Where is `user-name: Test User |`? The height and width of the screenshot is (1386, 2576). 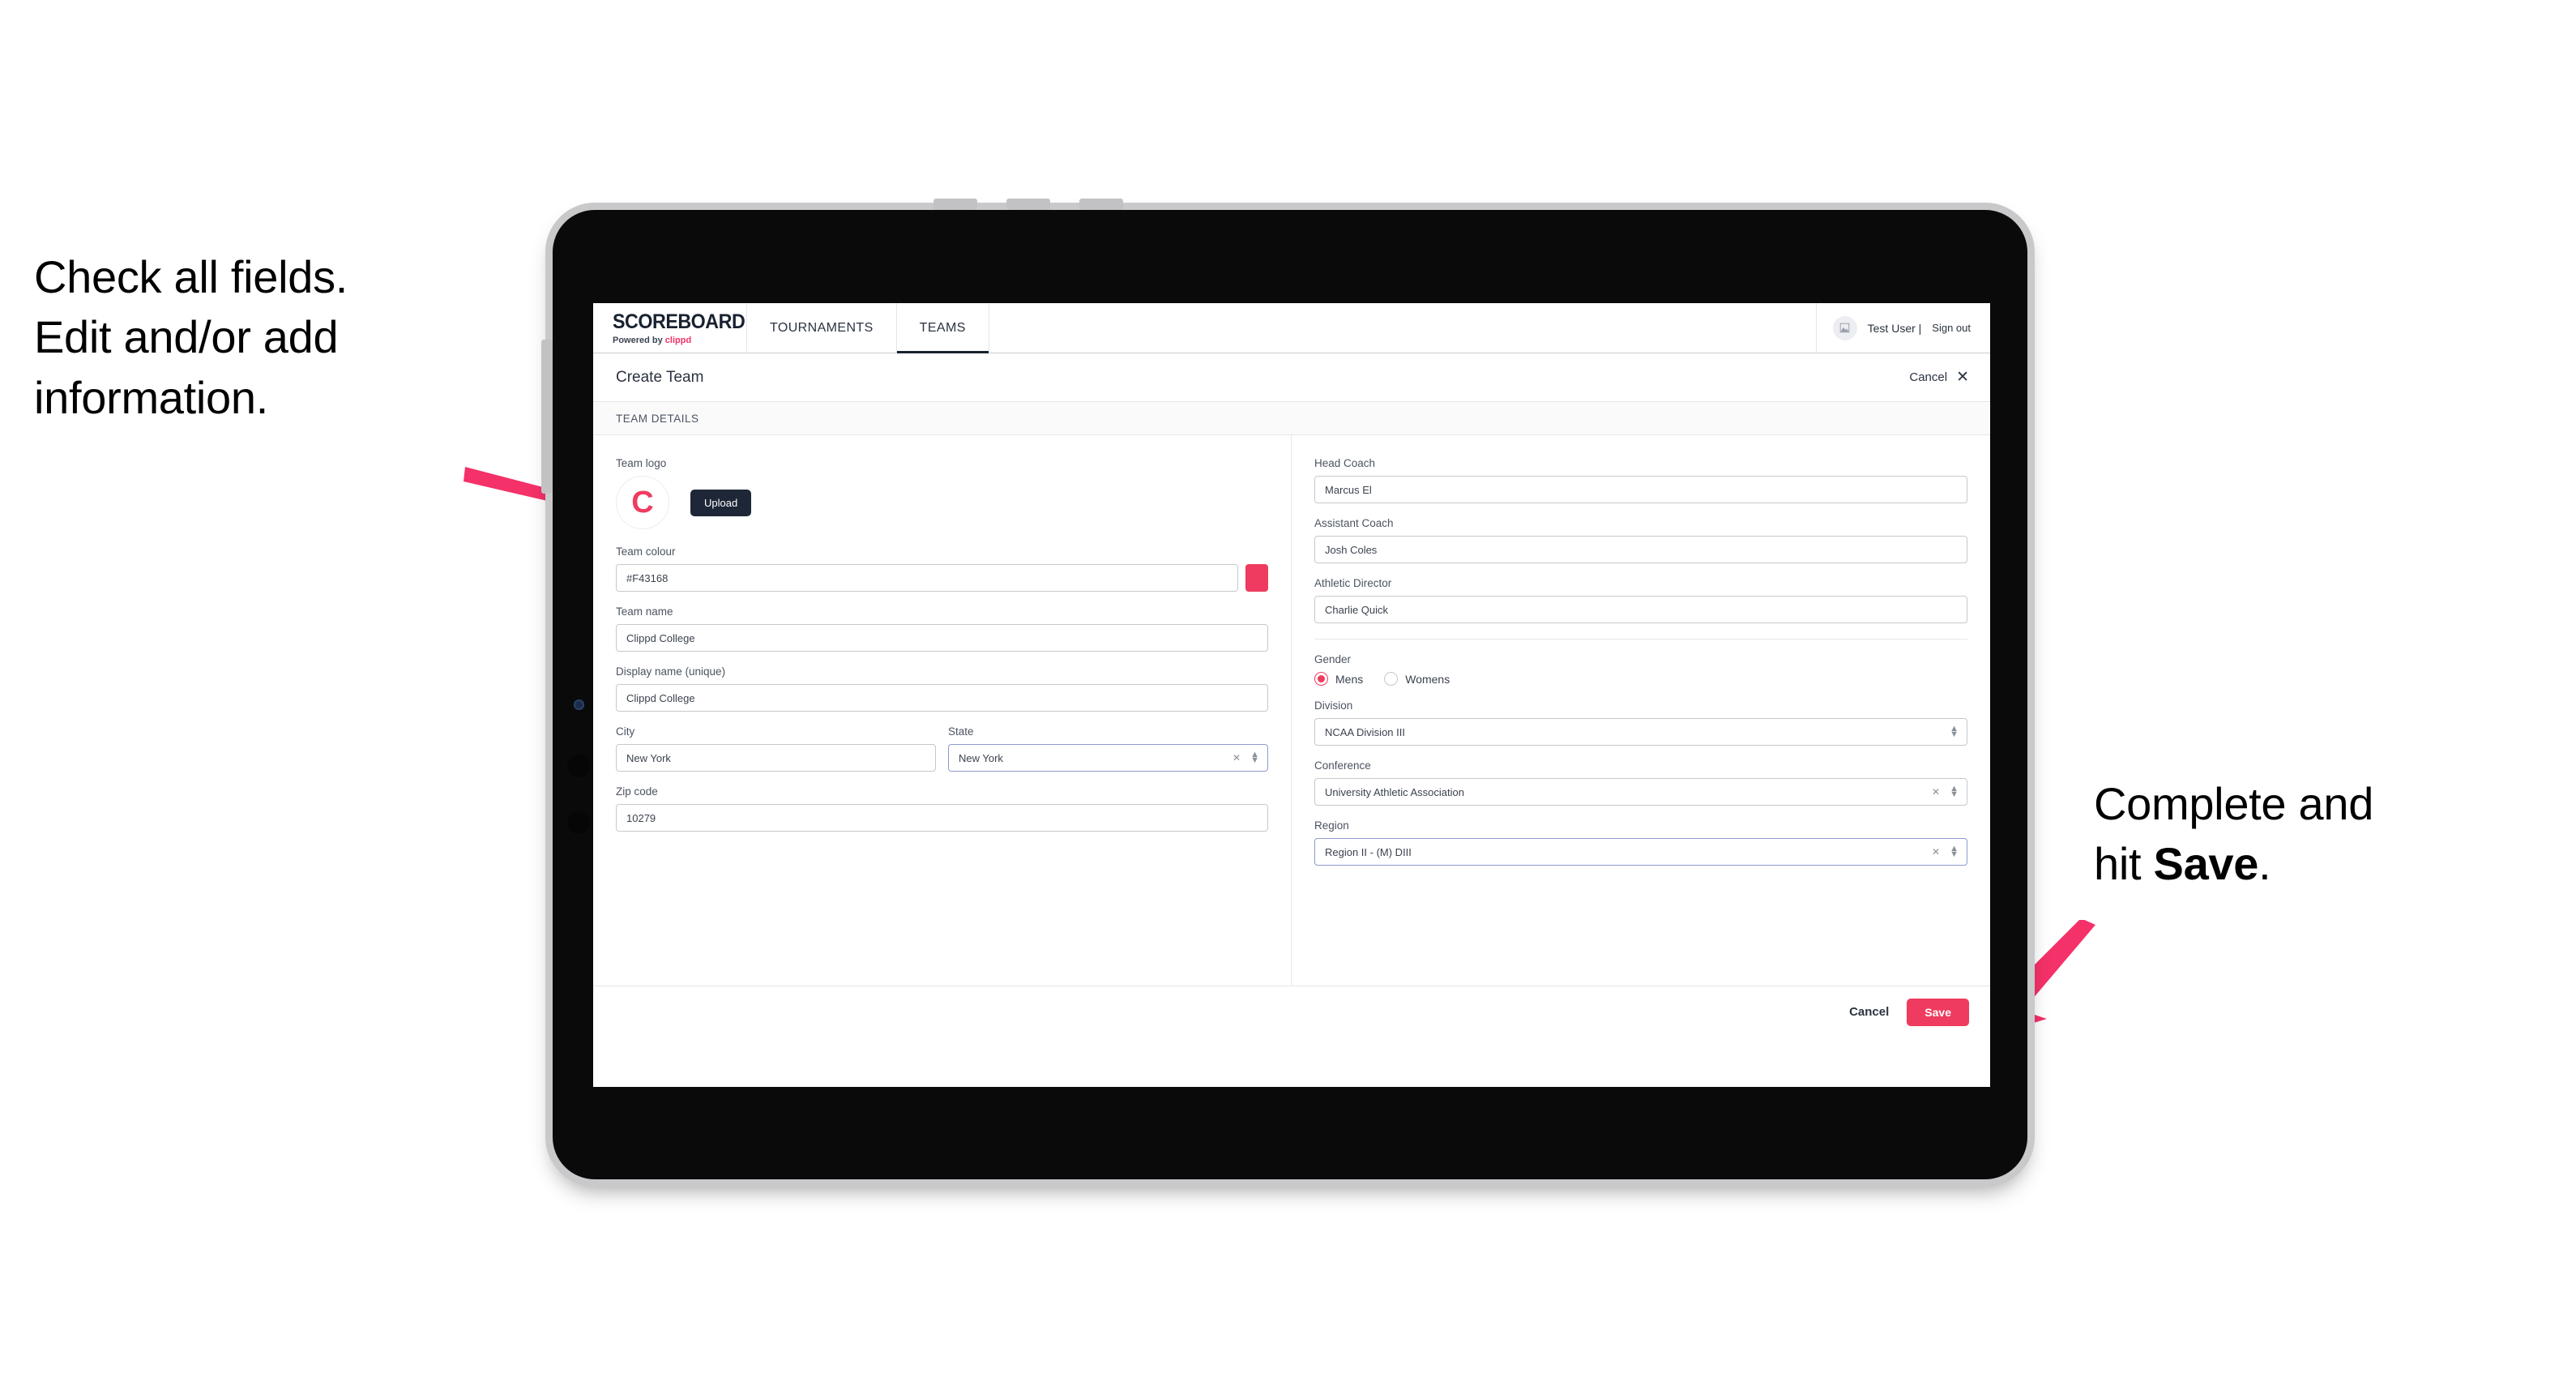 user-name: Test User | is located at coordinates (1894, 328).